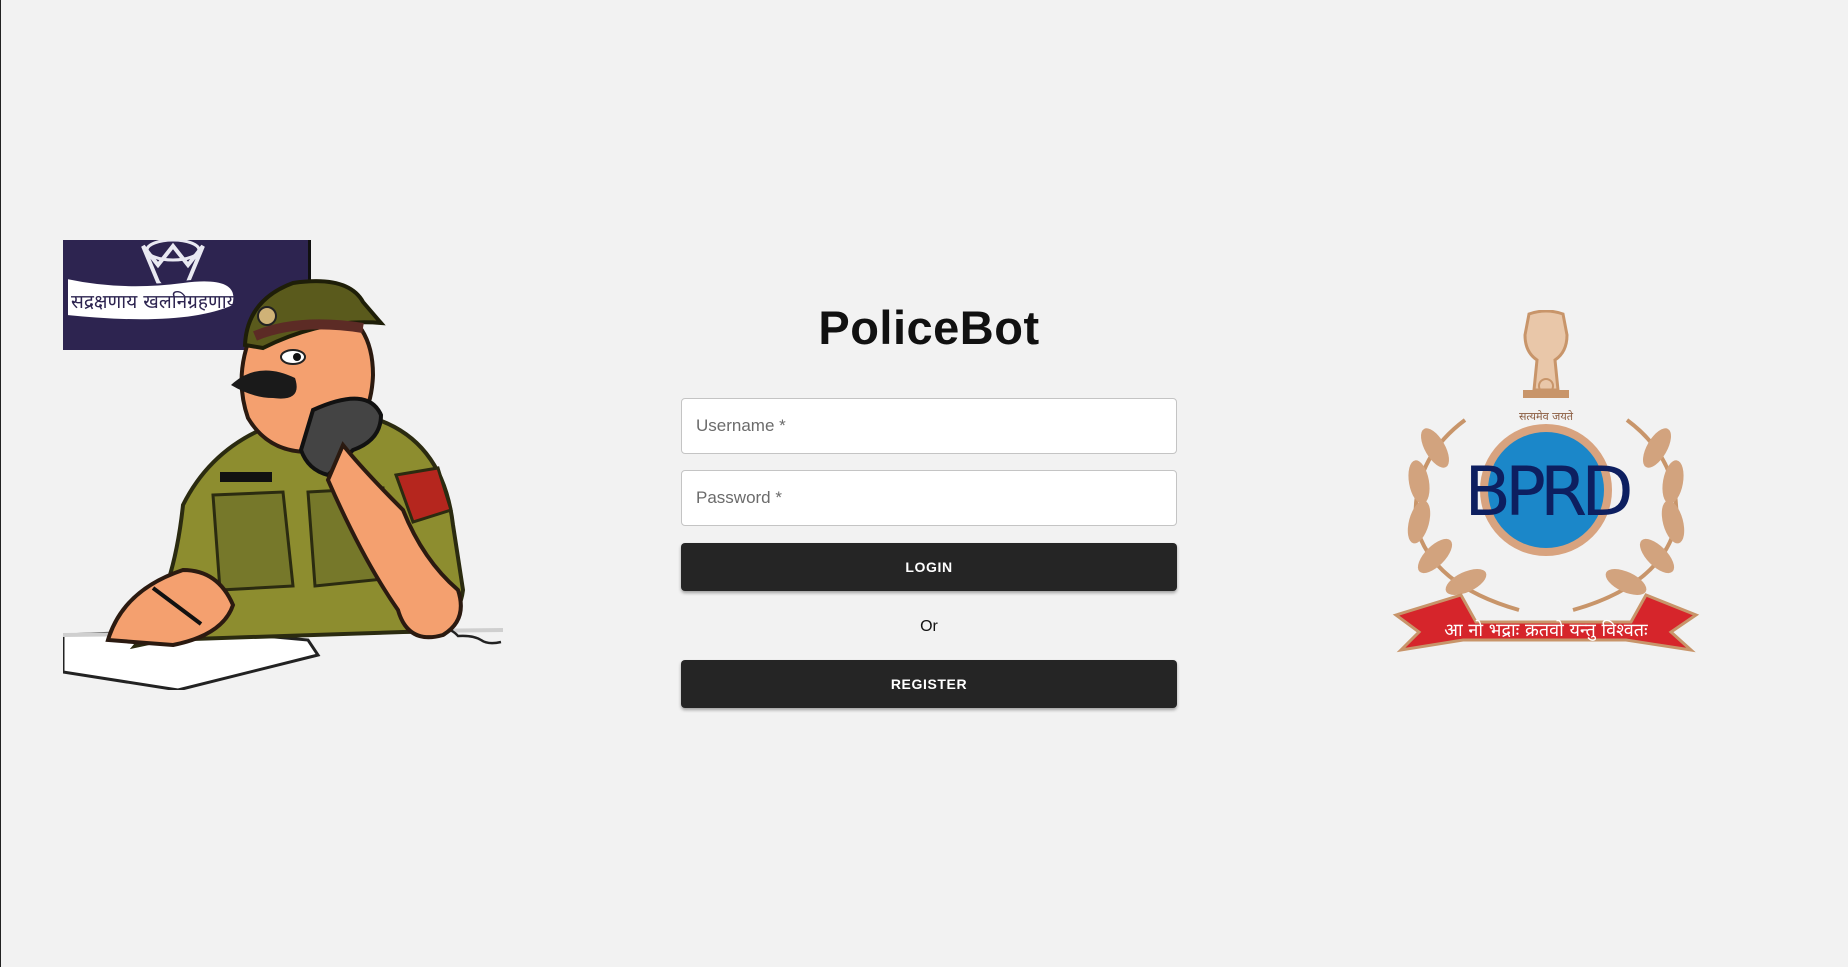 The width and height of the screenshot is (1848, 967). Describe the element at coordinates (246, 477) in the screenshot. I see `name-plate` at that location.